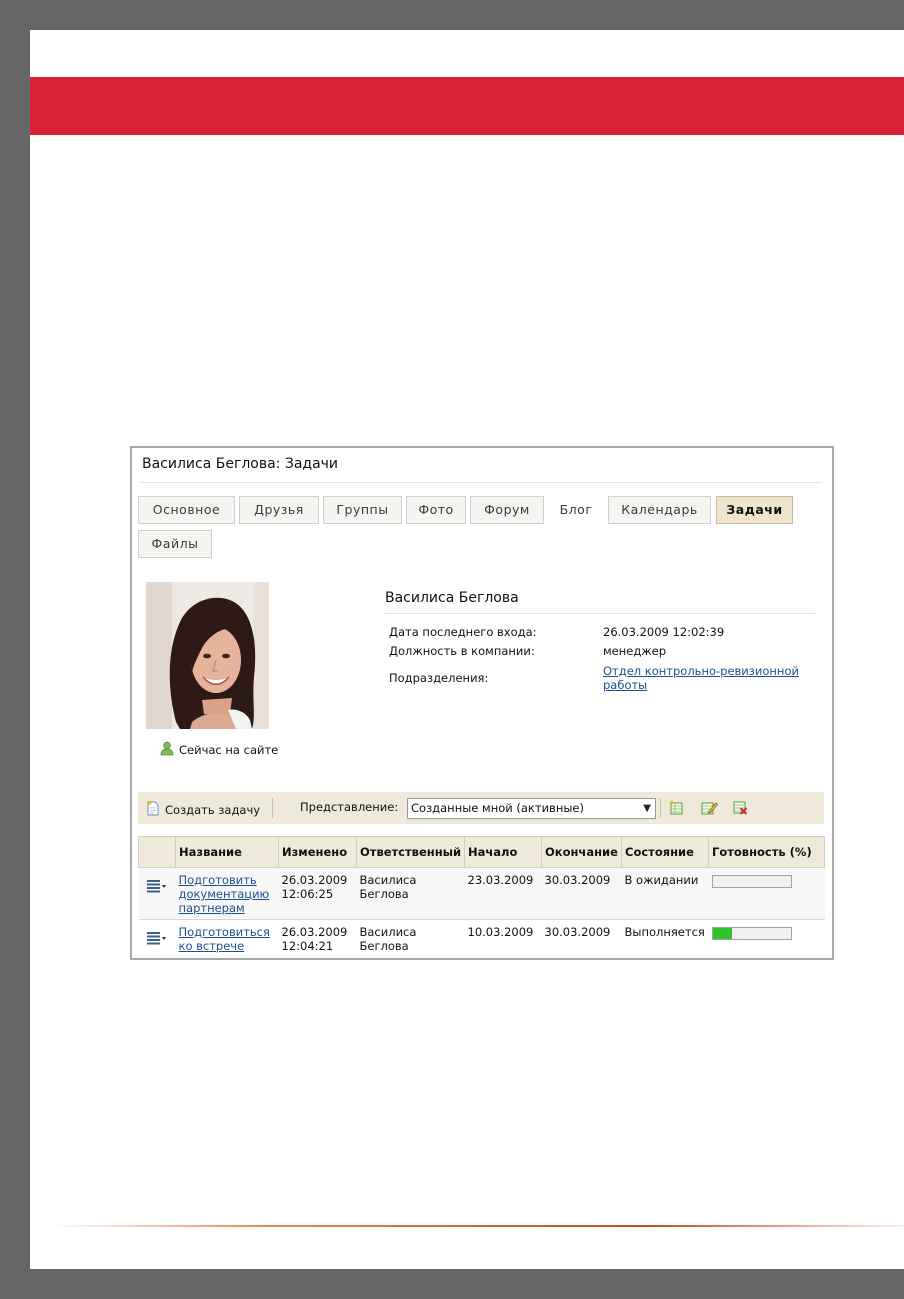  What do you see at coordinates (581, 852) in the screenshot?
I see `column-end: Окончание` at bounding box center [581, 852].